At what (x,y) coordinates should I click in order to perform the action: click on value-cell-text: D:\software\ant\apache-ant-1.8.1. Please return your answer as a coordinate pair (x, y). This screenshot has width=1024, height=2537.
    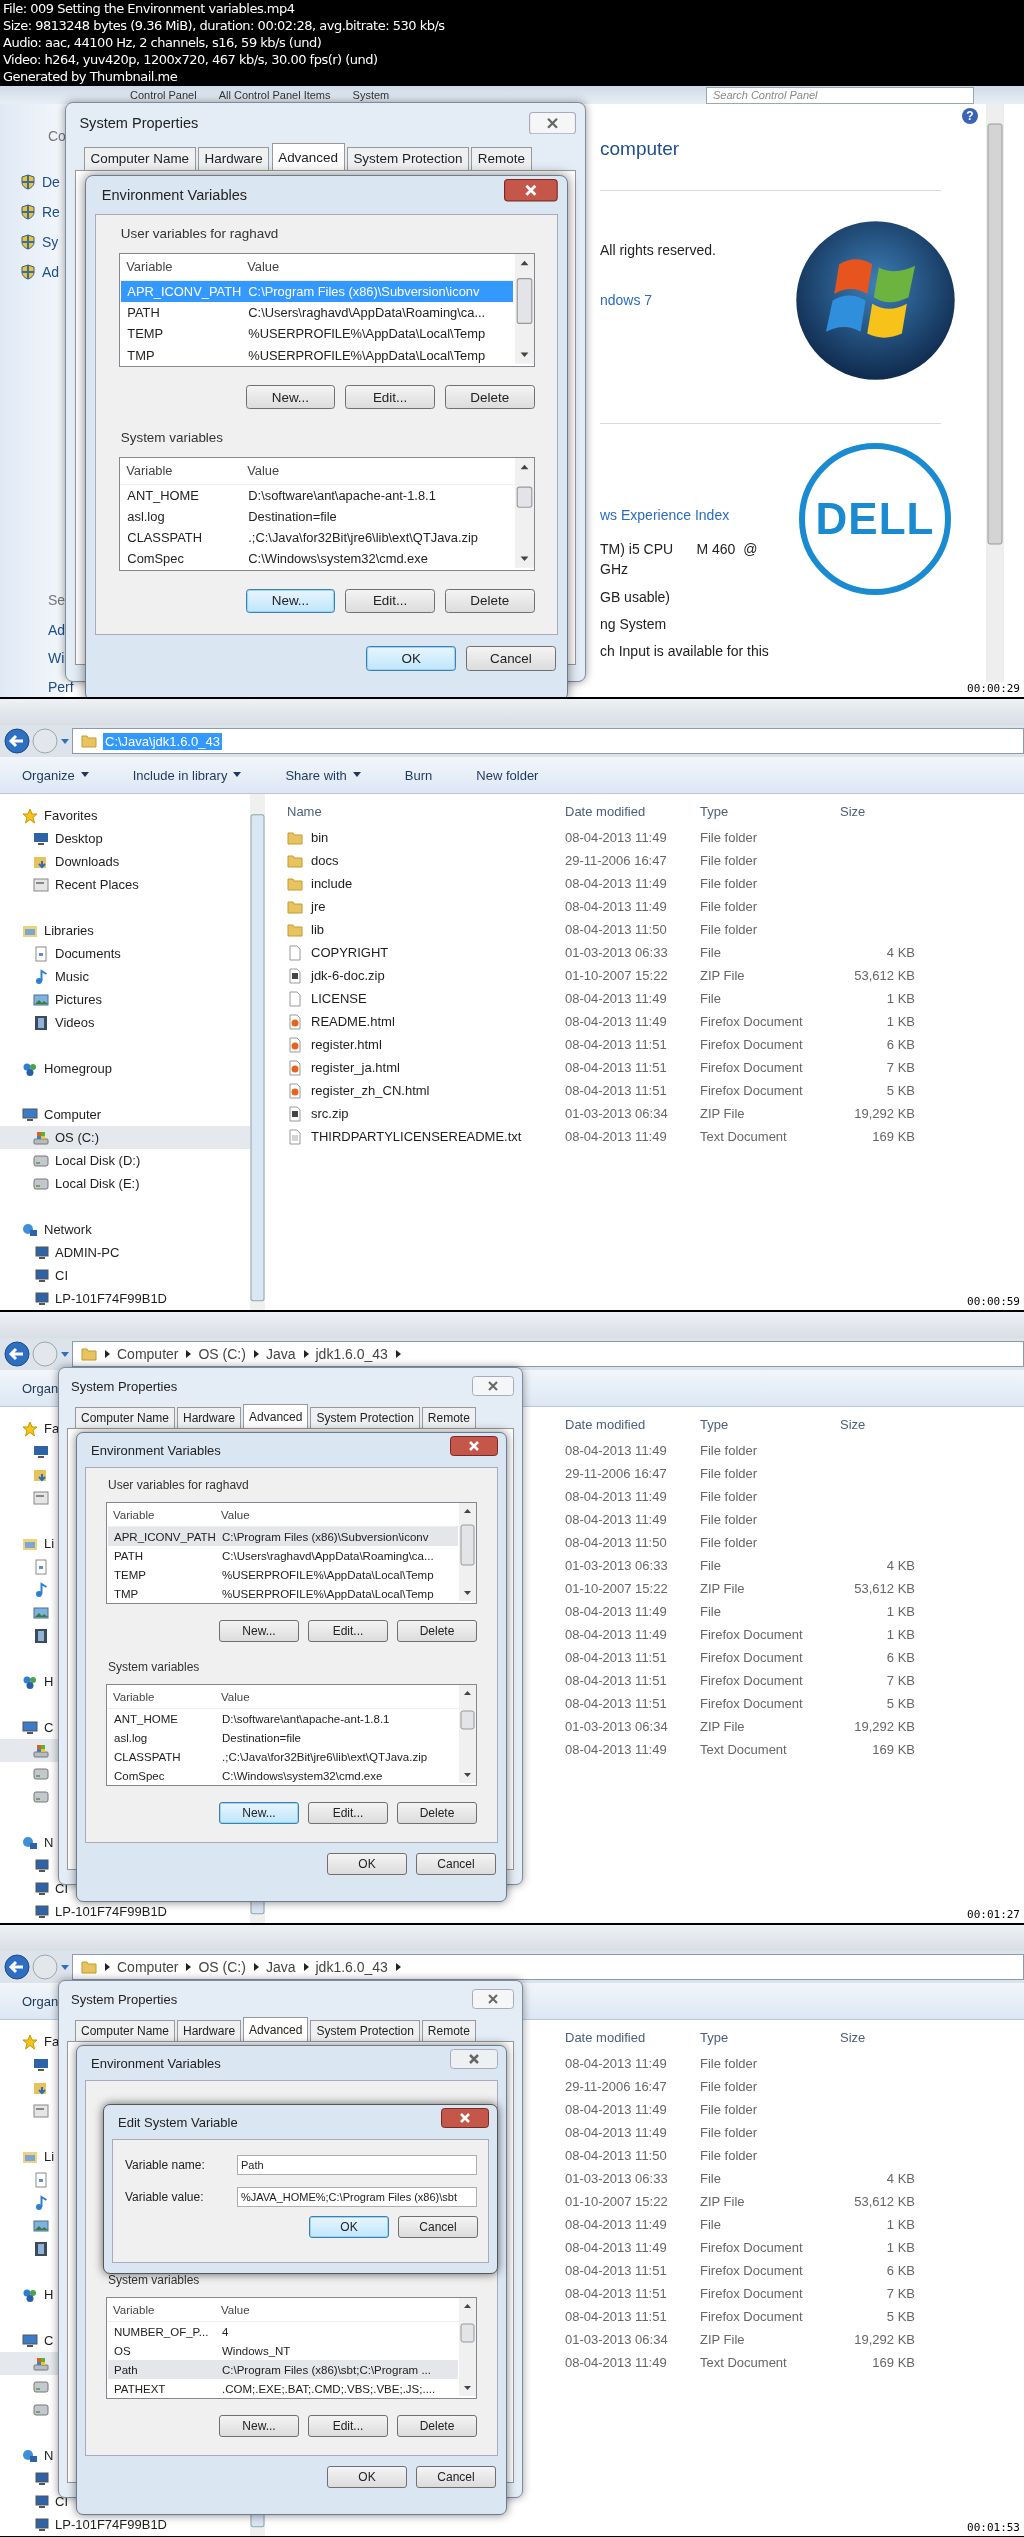
    Looking at the image, I should click on (341, 495).